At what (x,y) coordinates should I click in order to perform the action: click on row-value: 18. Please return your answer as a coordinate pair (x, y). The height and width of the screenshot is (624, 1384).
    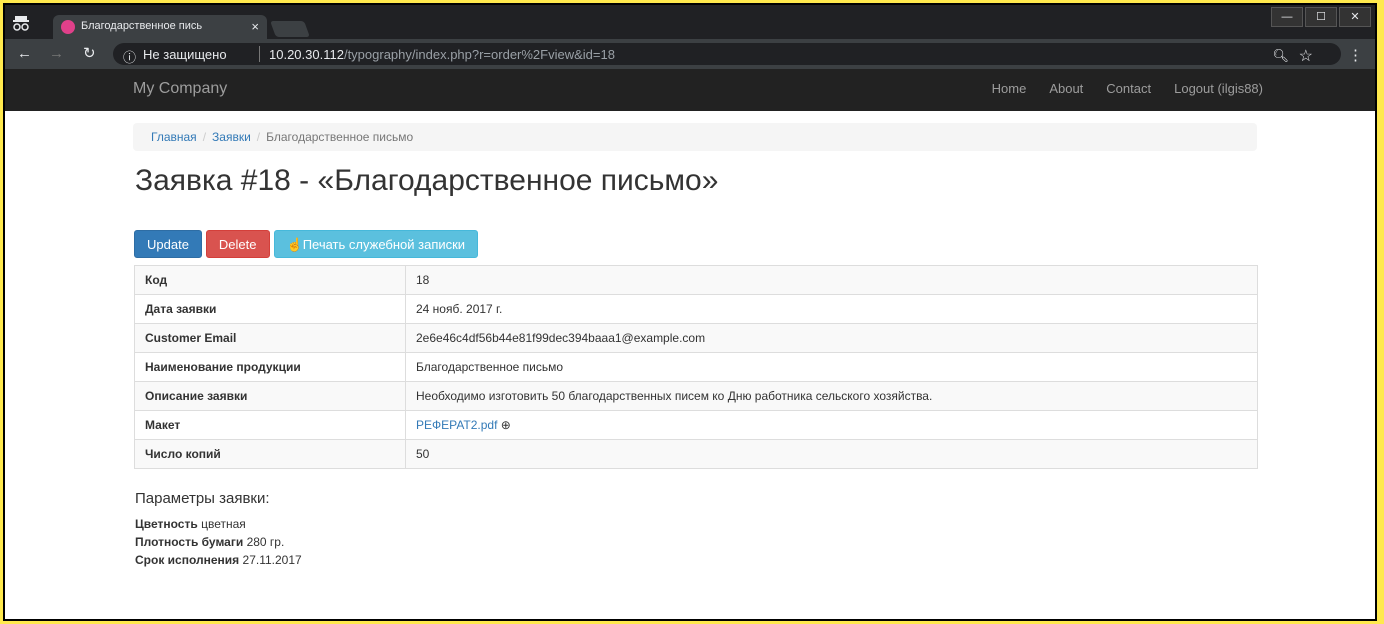
    Looking at the image, I should click on (831, 280).